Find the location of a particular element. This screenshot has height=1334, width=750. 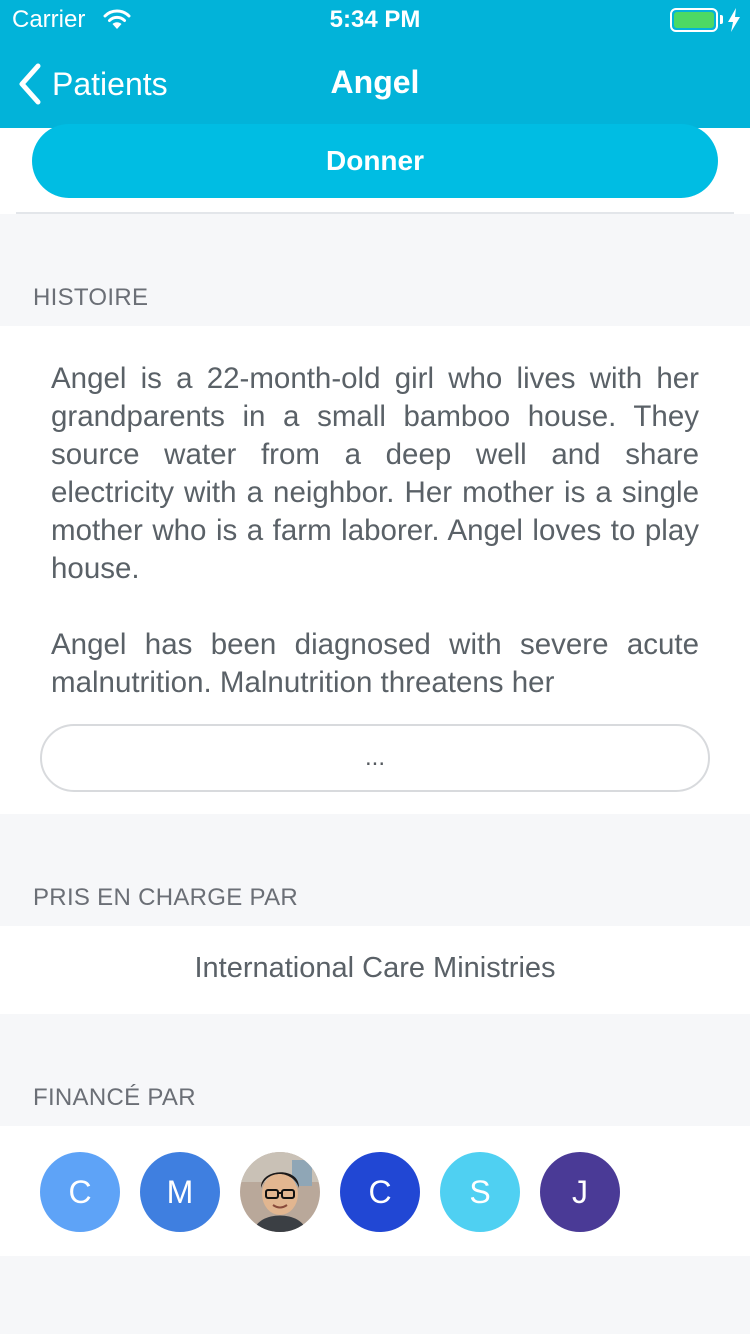

funders-list: C M C S J is located at coordinates (375, 1191).